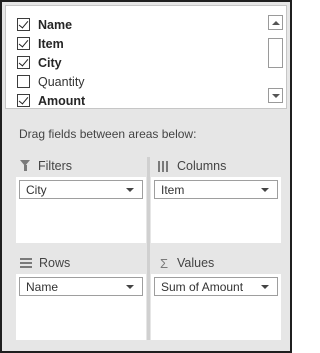  I want to click on drag-hint-text: Drag fields between areas below:, so click(108, 134).